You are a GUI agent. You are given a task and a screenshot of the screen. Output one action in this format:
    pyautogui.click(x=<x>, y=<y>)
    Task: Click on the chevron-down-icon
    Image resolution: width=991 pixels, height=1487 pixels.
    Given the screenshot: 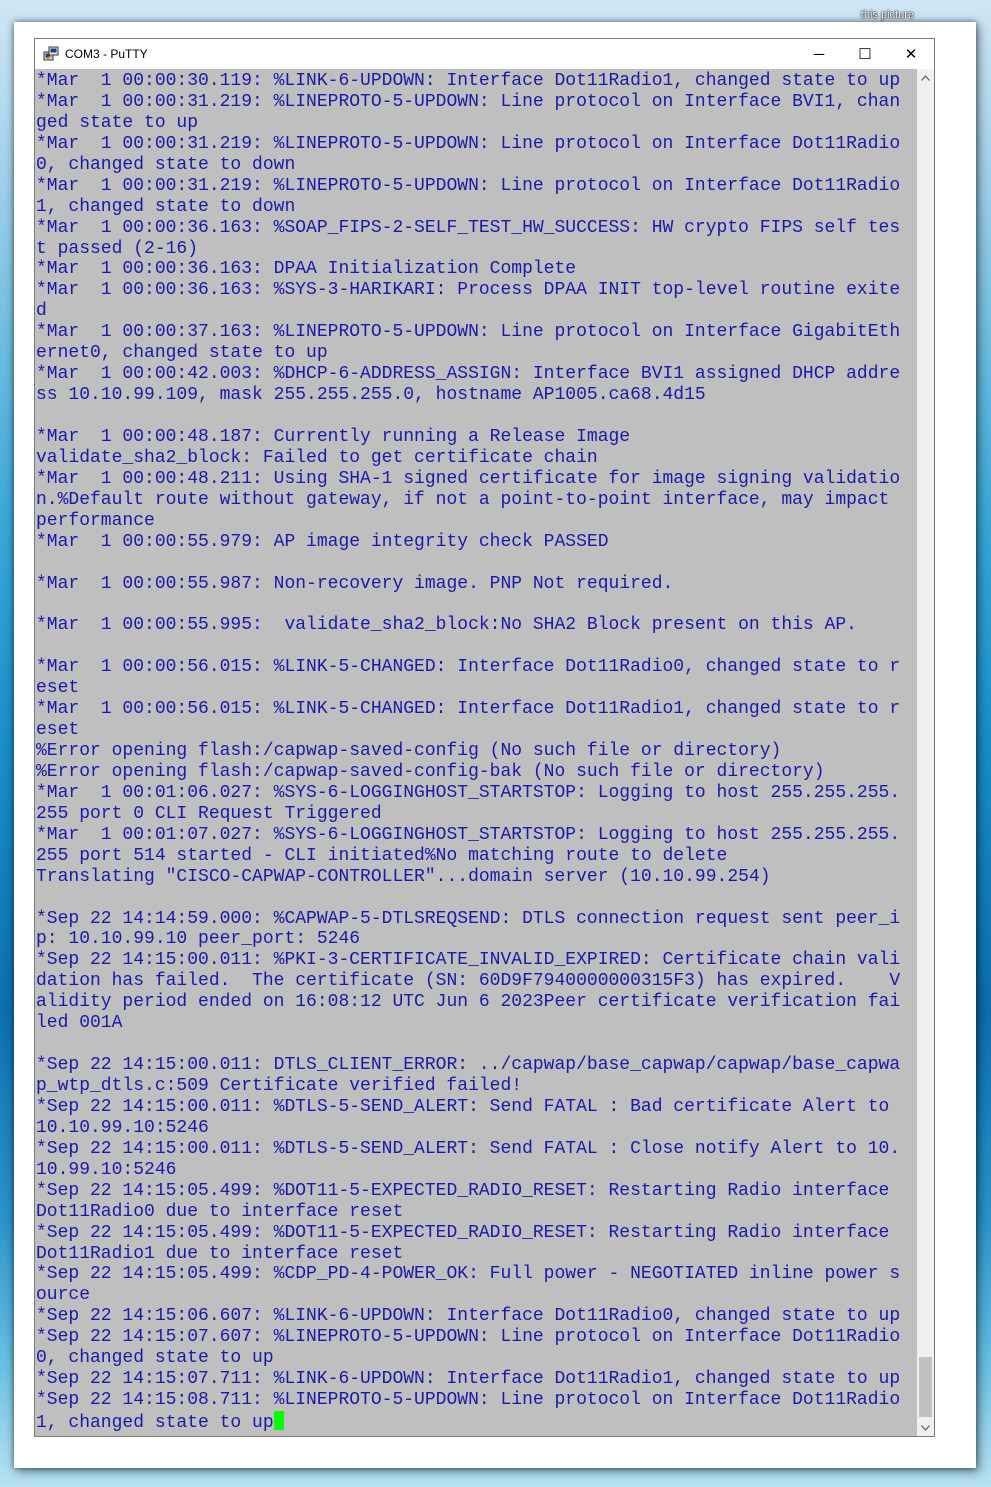 What is the action you would take?
    pyautogui.click(x=925, y=1427)
    